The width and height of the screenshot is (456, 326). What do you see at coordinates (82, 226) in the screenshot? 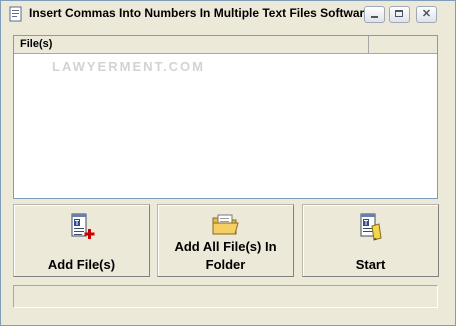
I see `text-file-plus-icon` at bounding box center [82, 226].